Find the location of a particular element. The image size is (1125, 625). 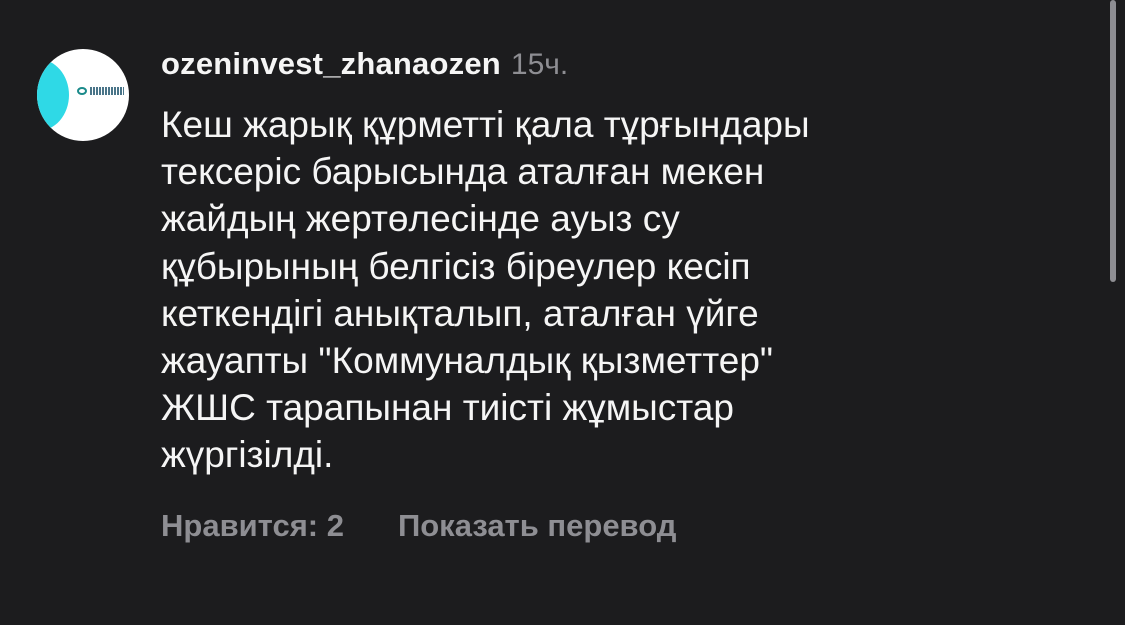

avatar-accent-shape is located at coordinates (53, 95).